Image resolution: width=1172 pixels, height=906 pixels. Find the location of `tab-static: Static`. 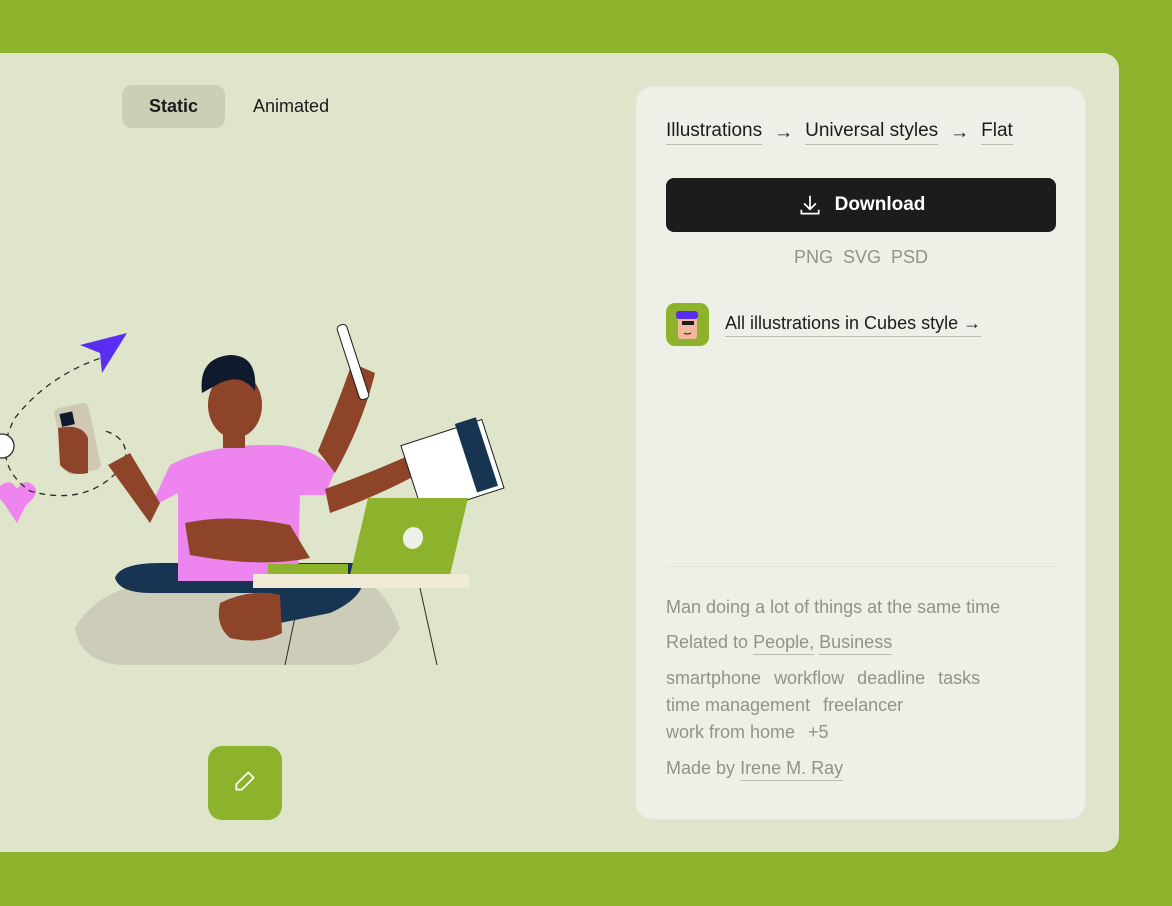

tab-static: Static is located at coordinates (174, 106).